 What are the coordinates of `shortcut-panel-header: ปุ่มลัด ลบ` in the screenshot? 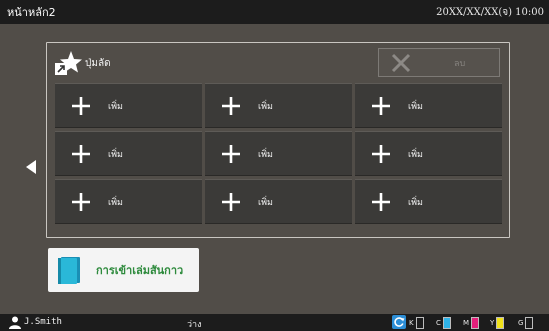 It's located at (278, 62).